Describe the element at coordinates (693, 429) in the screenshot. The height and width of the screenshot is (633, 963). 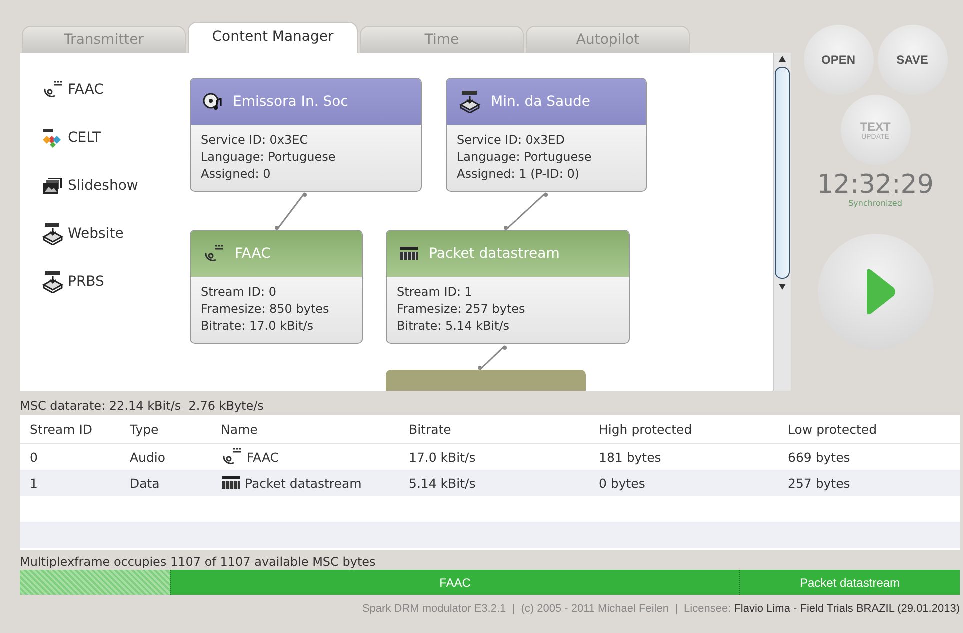
I see `column-header: High protected` at that location.